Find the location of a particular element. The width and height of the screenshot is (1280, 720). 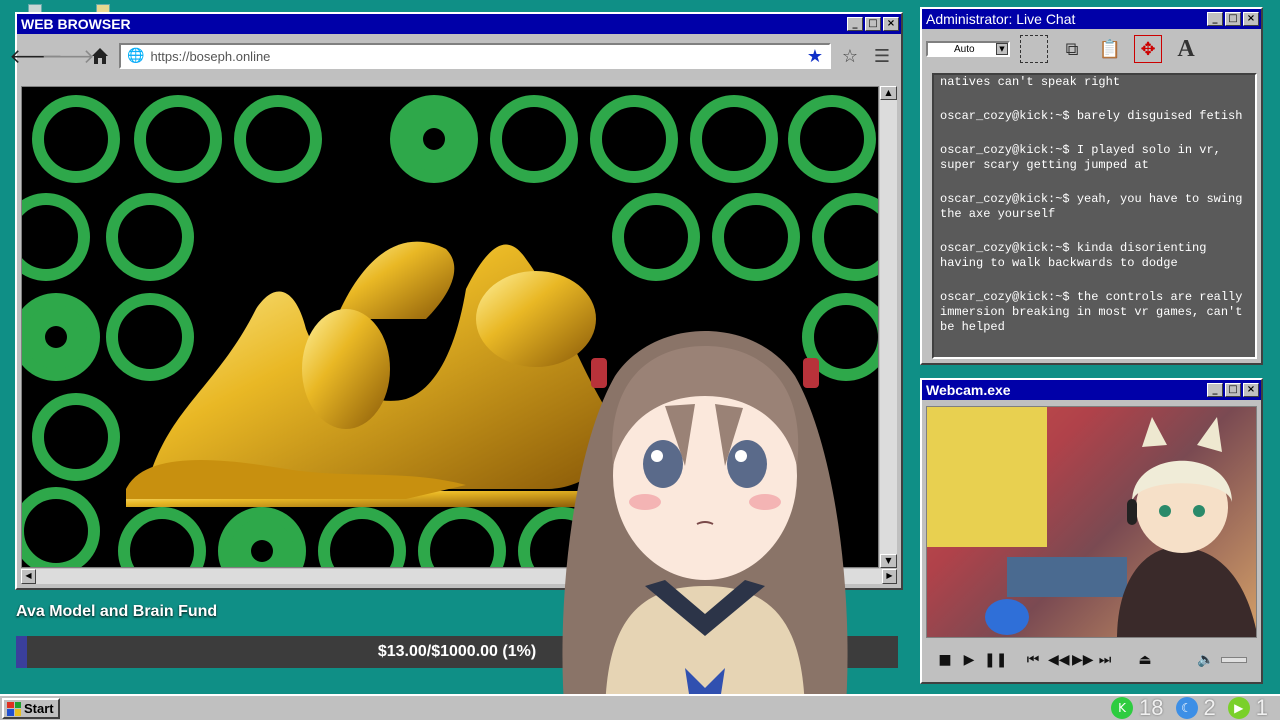

home-icon is located at coordinates (100, 56).